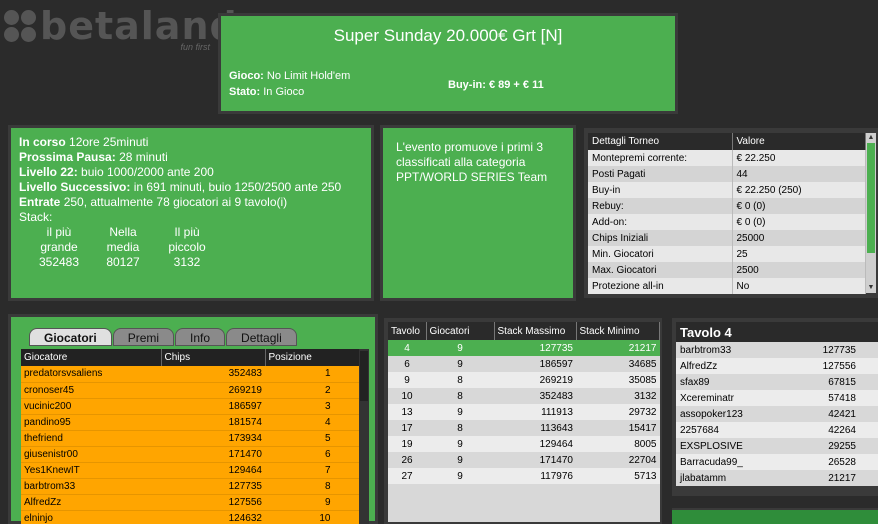 The image size is (878, 524). I want to click on table-max-stack: 269219, so click(535, 380).